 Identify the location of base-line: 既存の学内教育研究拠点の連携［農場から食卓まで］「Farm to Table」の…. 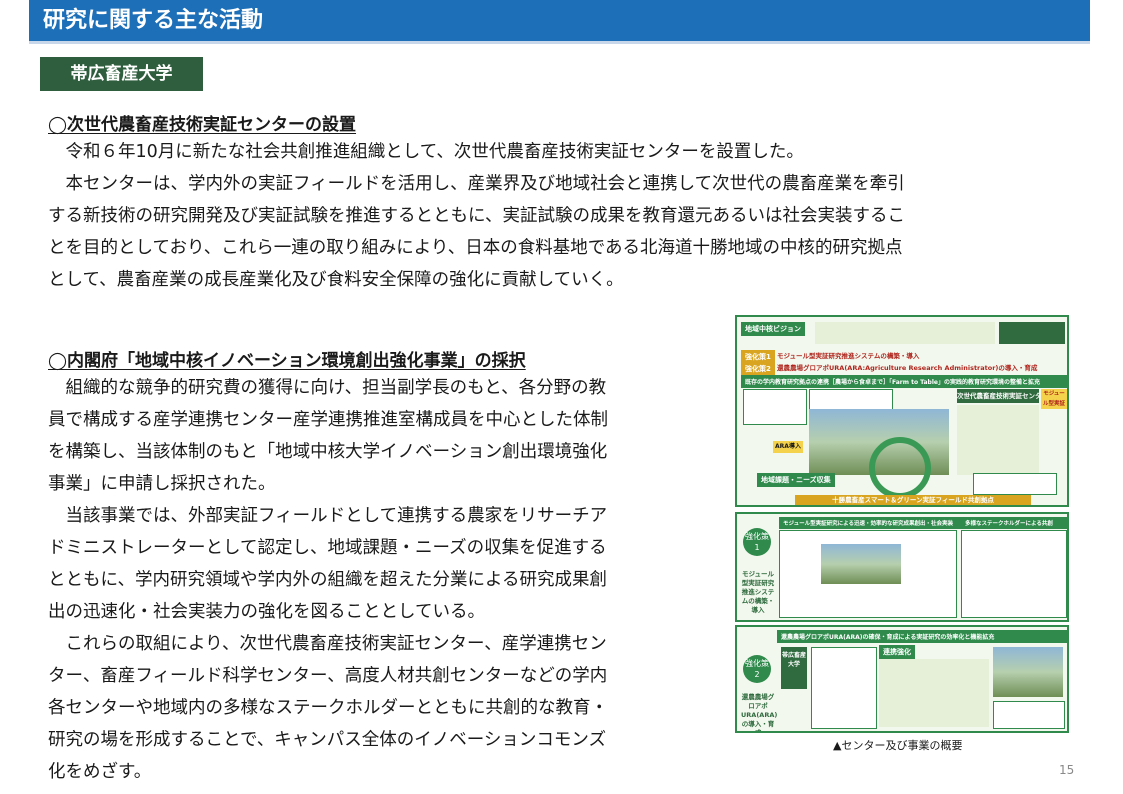
(904, 381).